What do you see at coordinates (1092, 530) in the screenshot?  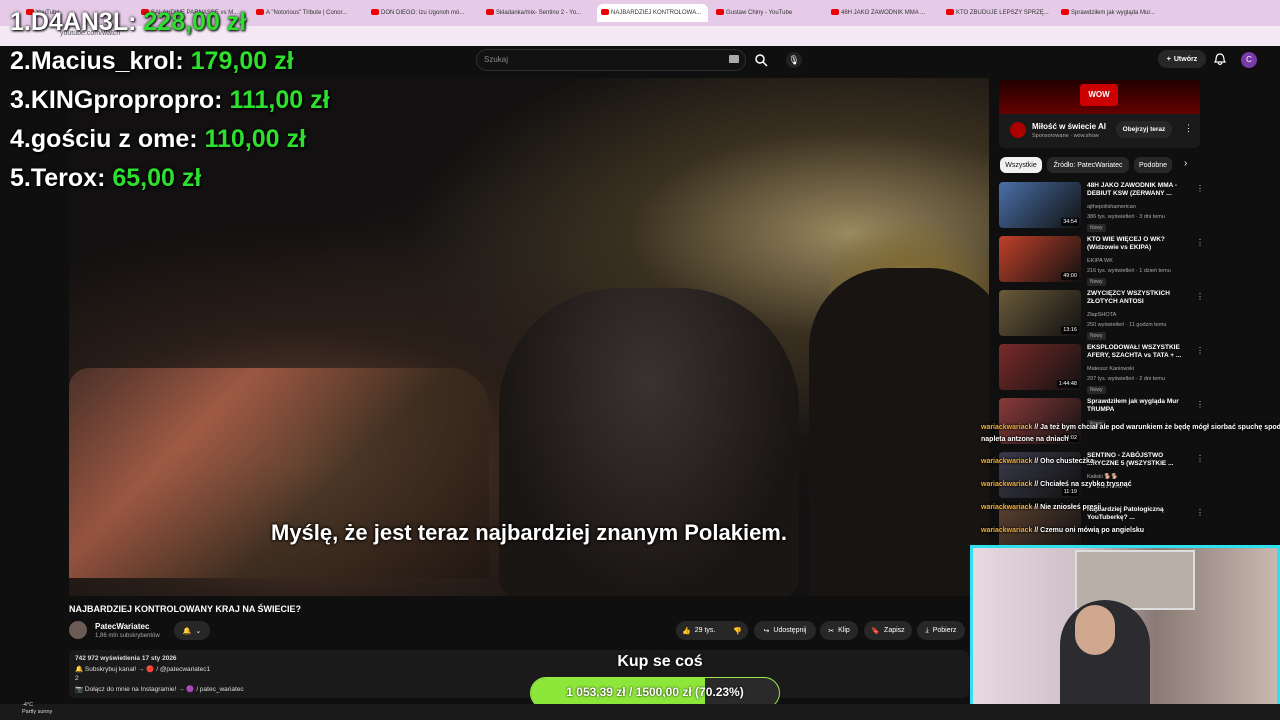 I see `chat-text: Czemu oni mówią po angielsku` at bounding box center [1092, 530].